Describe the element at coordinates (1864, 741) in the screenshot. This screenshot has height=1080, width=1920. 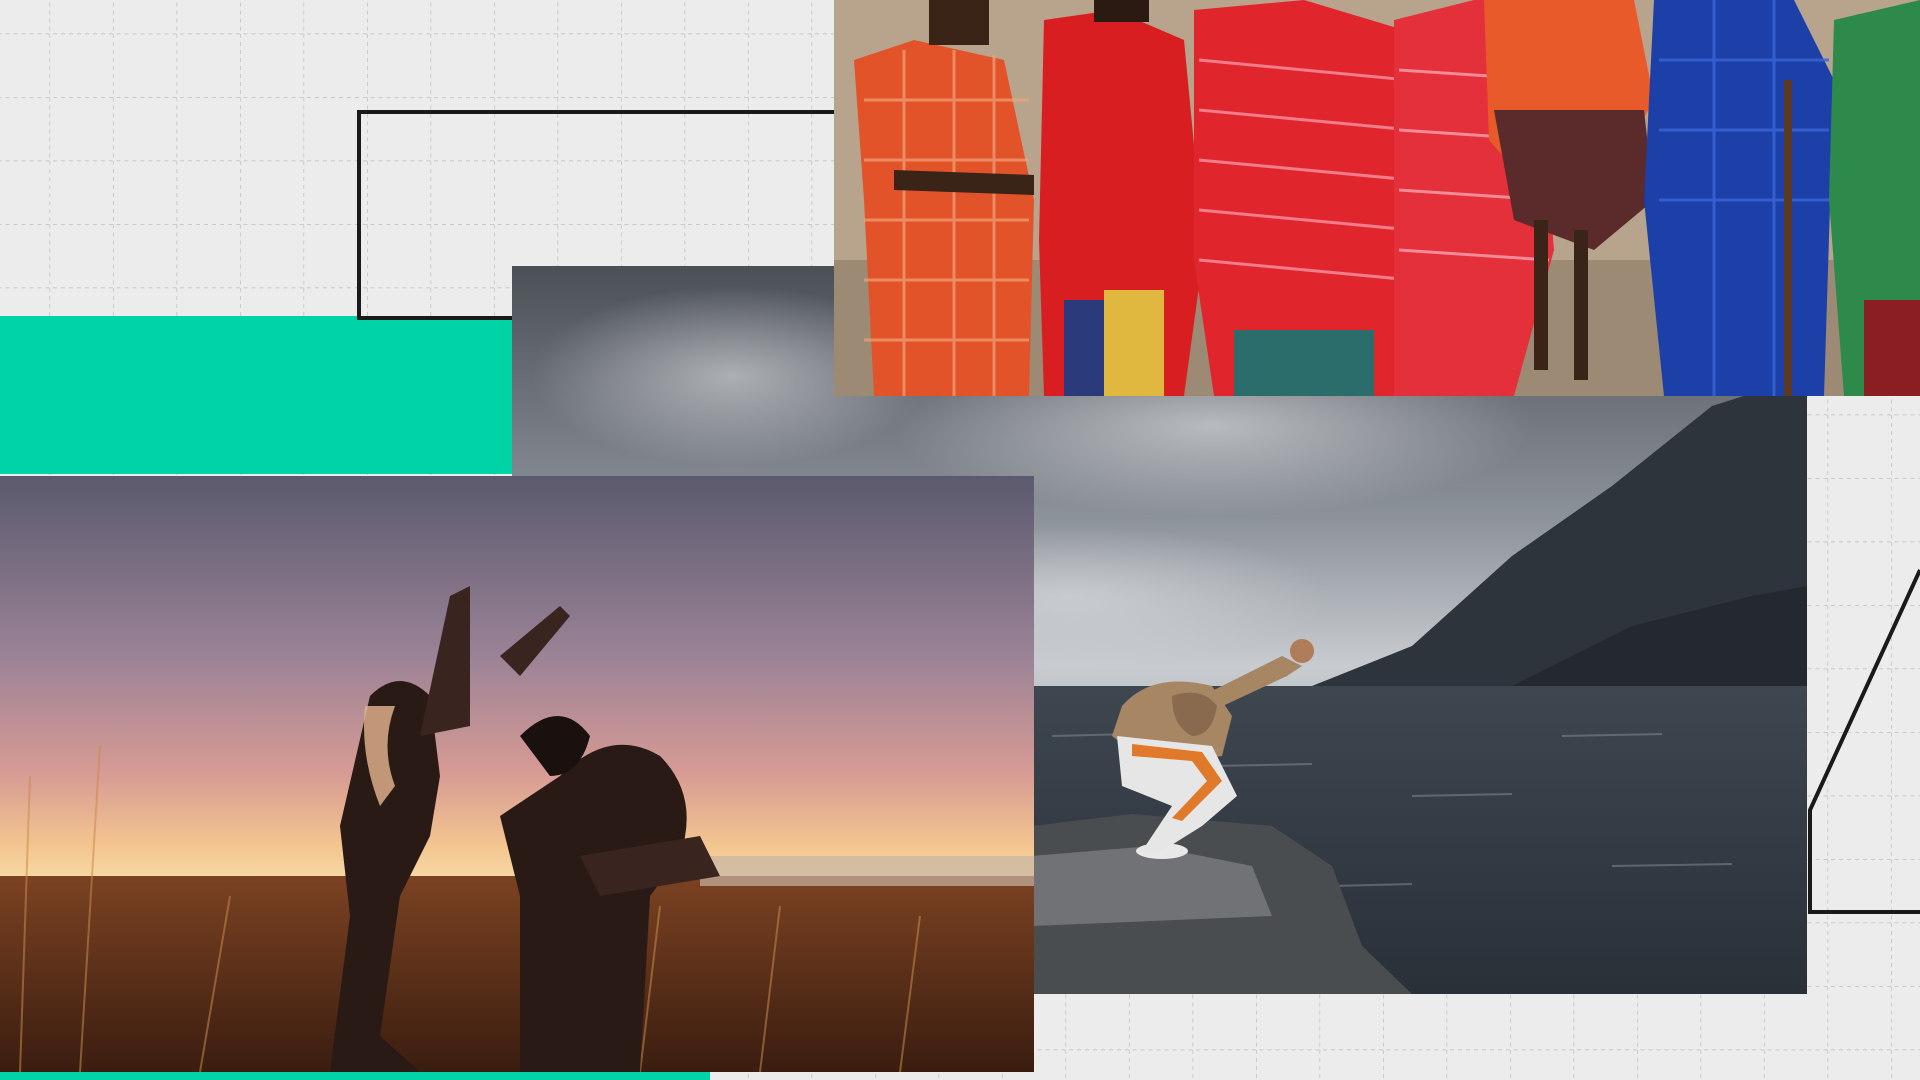
I see `outline-angle-right` at that location.